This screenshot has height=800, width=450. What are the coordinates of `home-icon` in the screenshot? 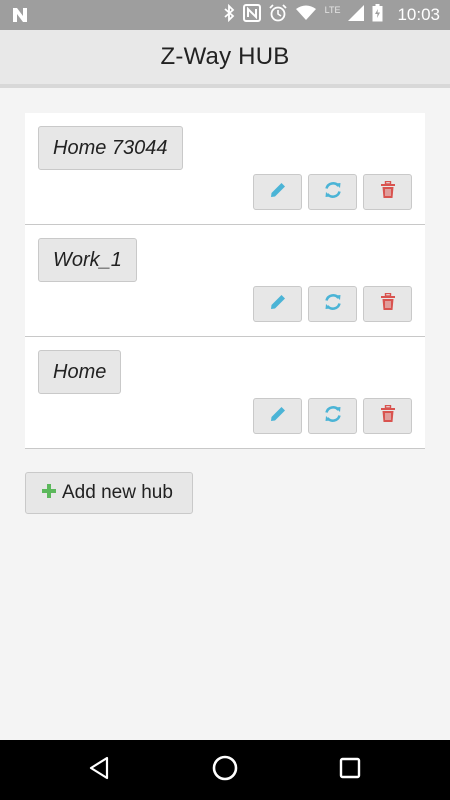 It's located at (225, 770).